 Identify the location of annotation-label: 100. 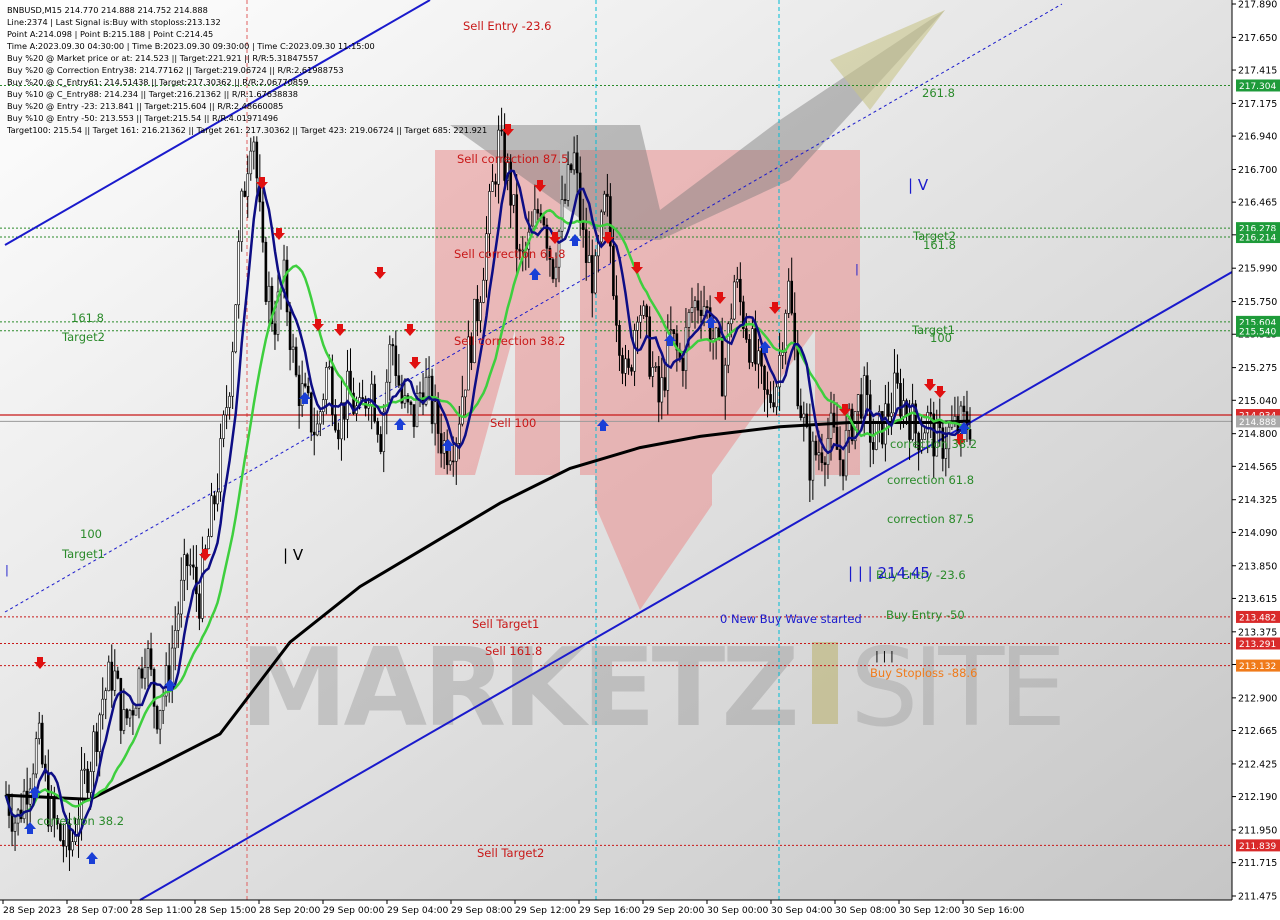
(91, 534).